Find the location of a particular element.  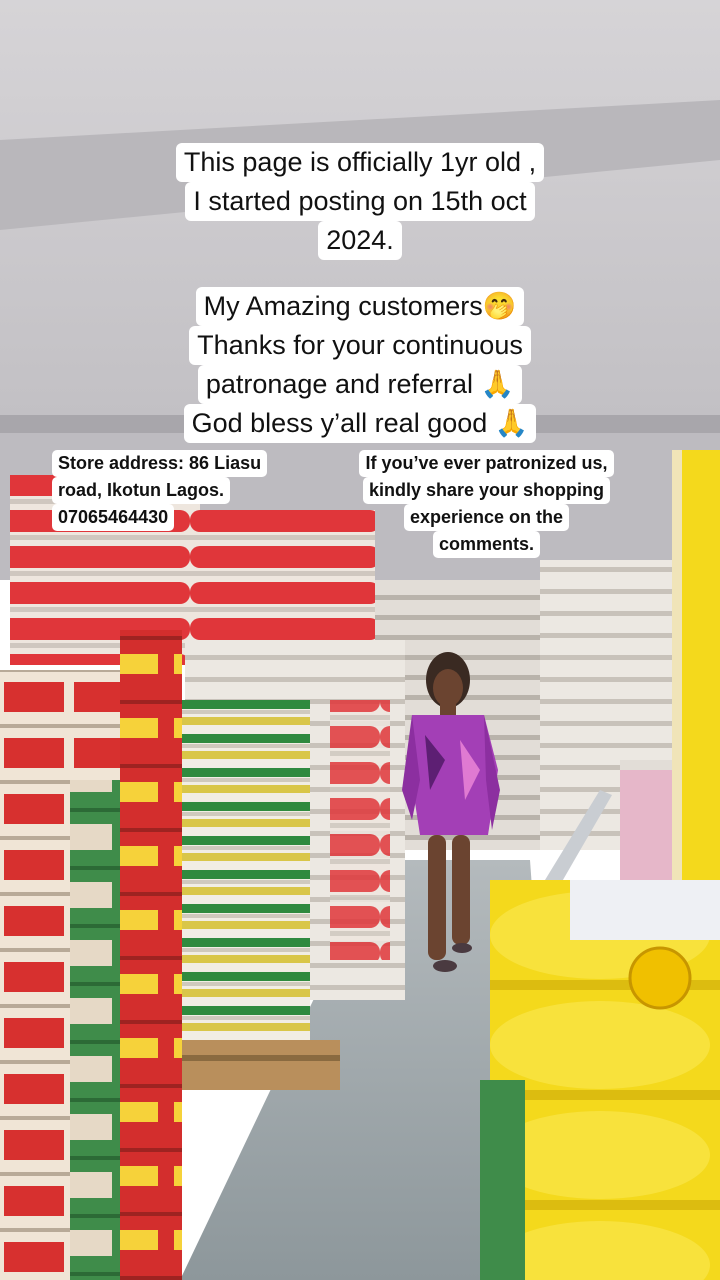

caption-line: kindly share your shopping is located at coordinates (486, 490).